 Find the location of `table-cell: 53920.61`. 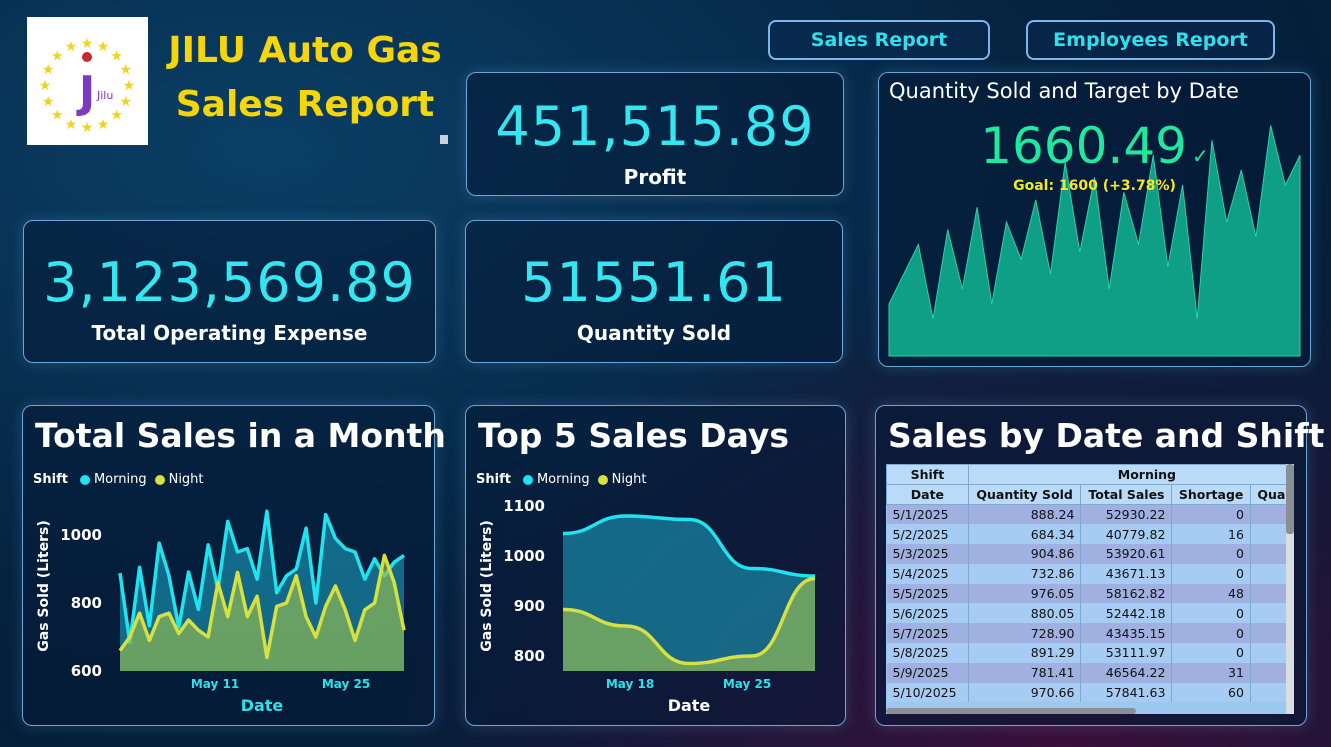

table-cell: 53920.61 is located at coordinates (1126, 554).